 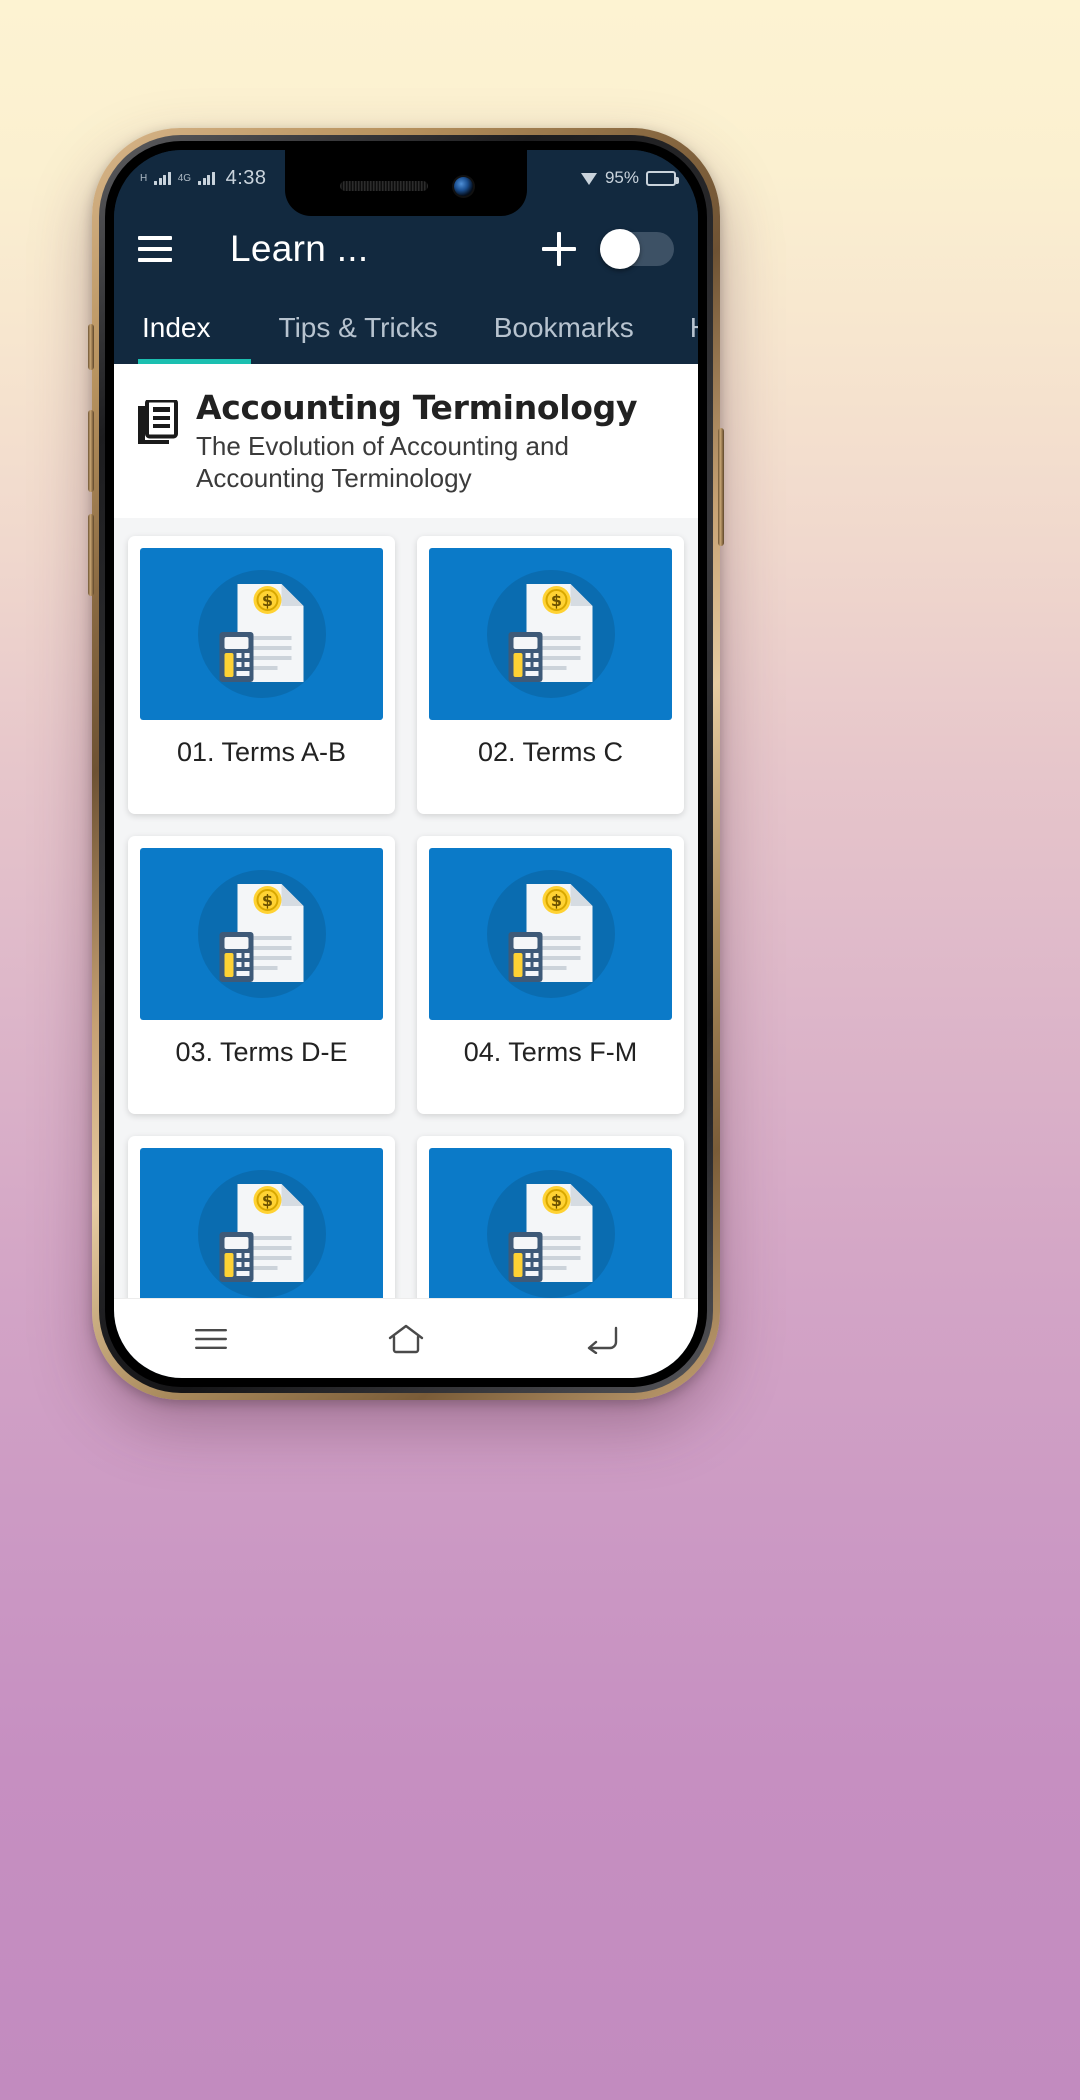 What do you see at coordinates (144, 178) in the screenshot?
I see `network-type-label-1: H` at bounding box center [144, 178].